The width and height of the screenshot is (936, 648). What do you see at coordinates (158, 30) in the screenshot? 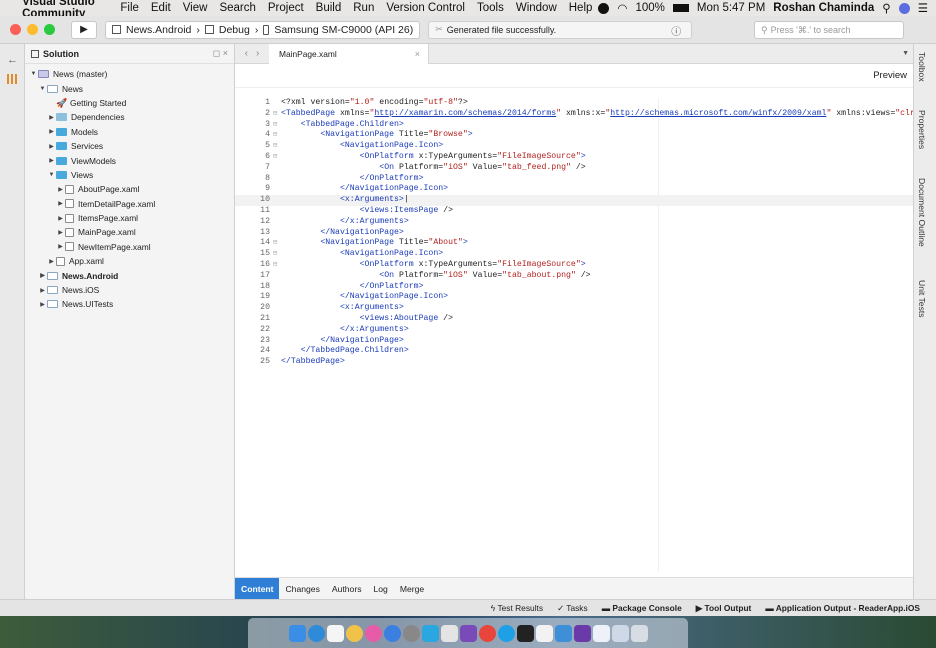
I see `project-selector: News.Android` at bounding box center [158, 30].